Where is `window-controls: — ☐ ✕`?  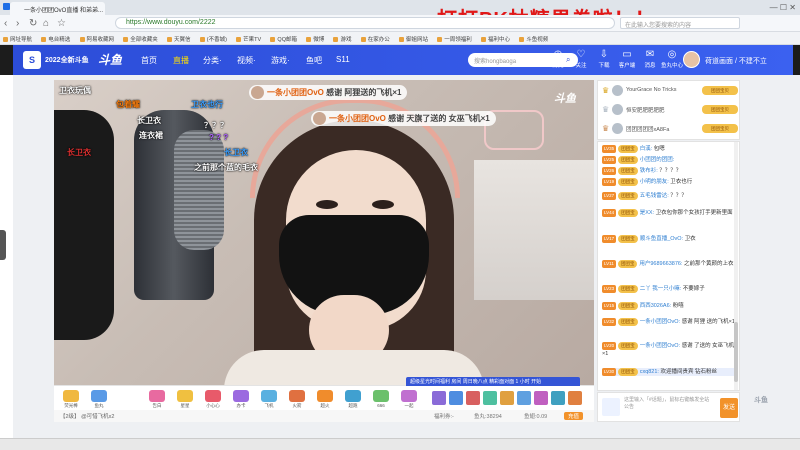
window-controls: — ☐ ✕ is located at coordinates (783, 7).